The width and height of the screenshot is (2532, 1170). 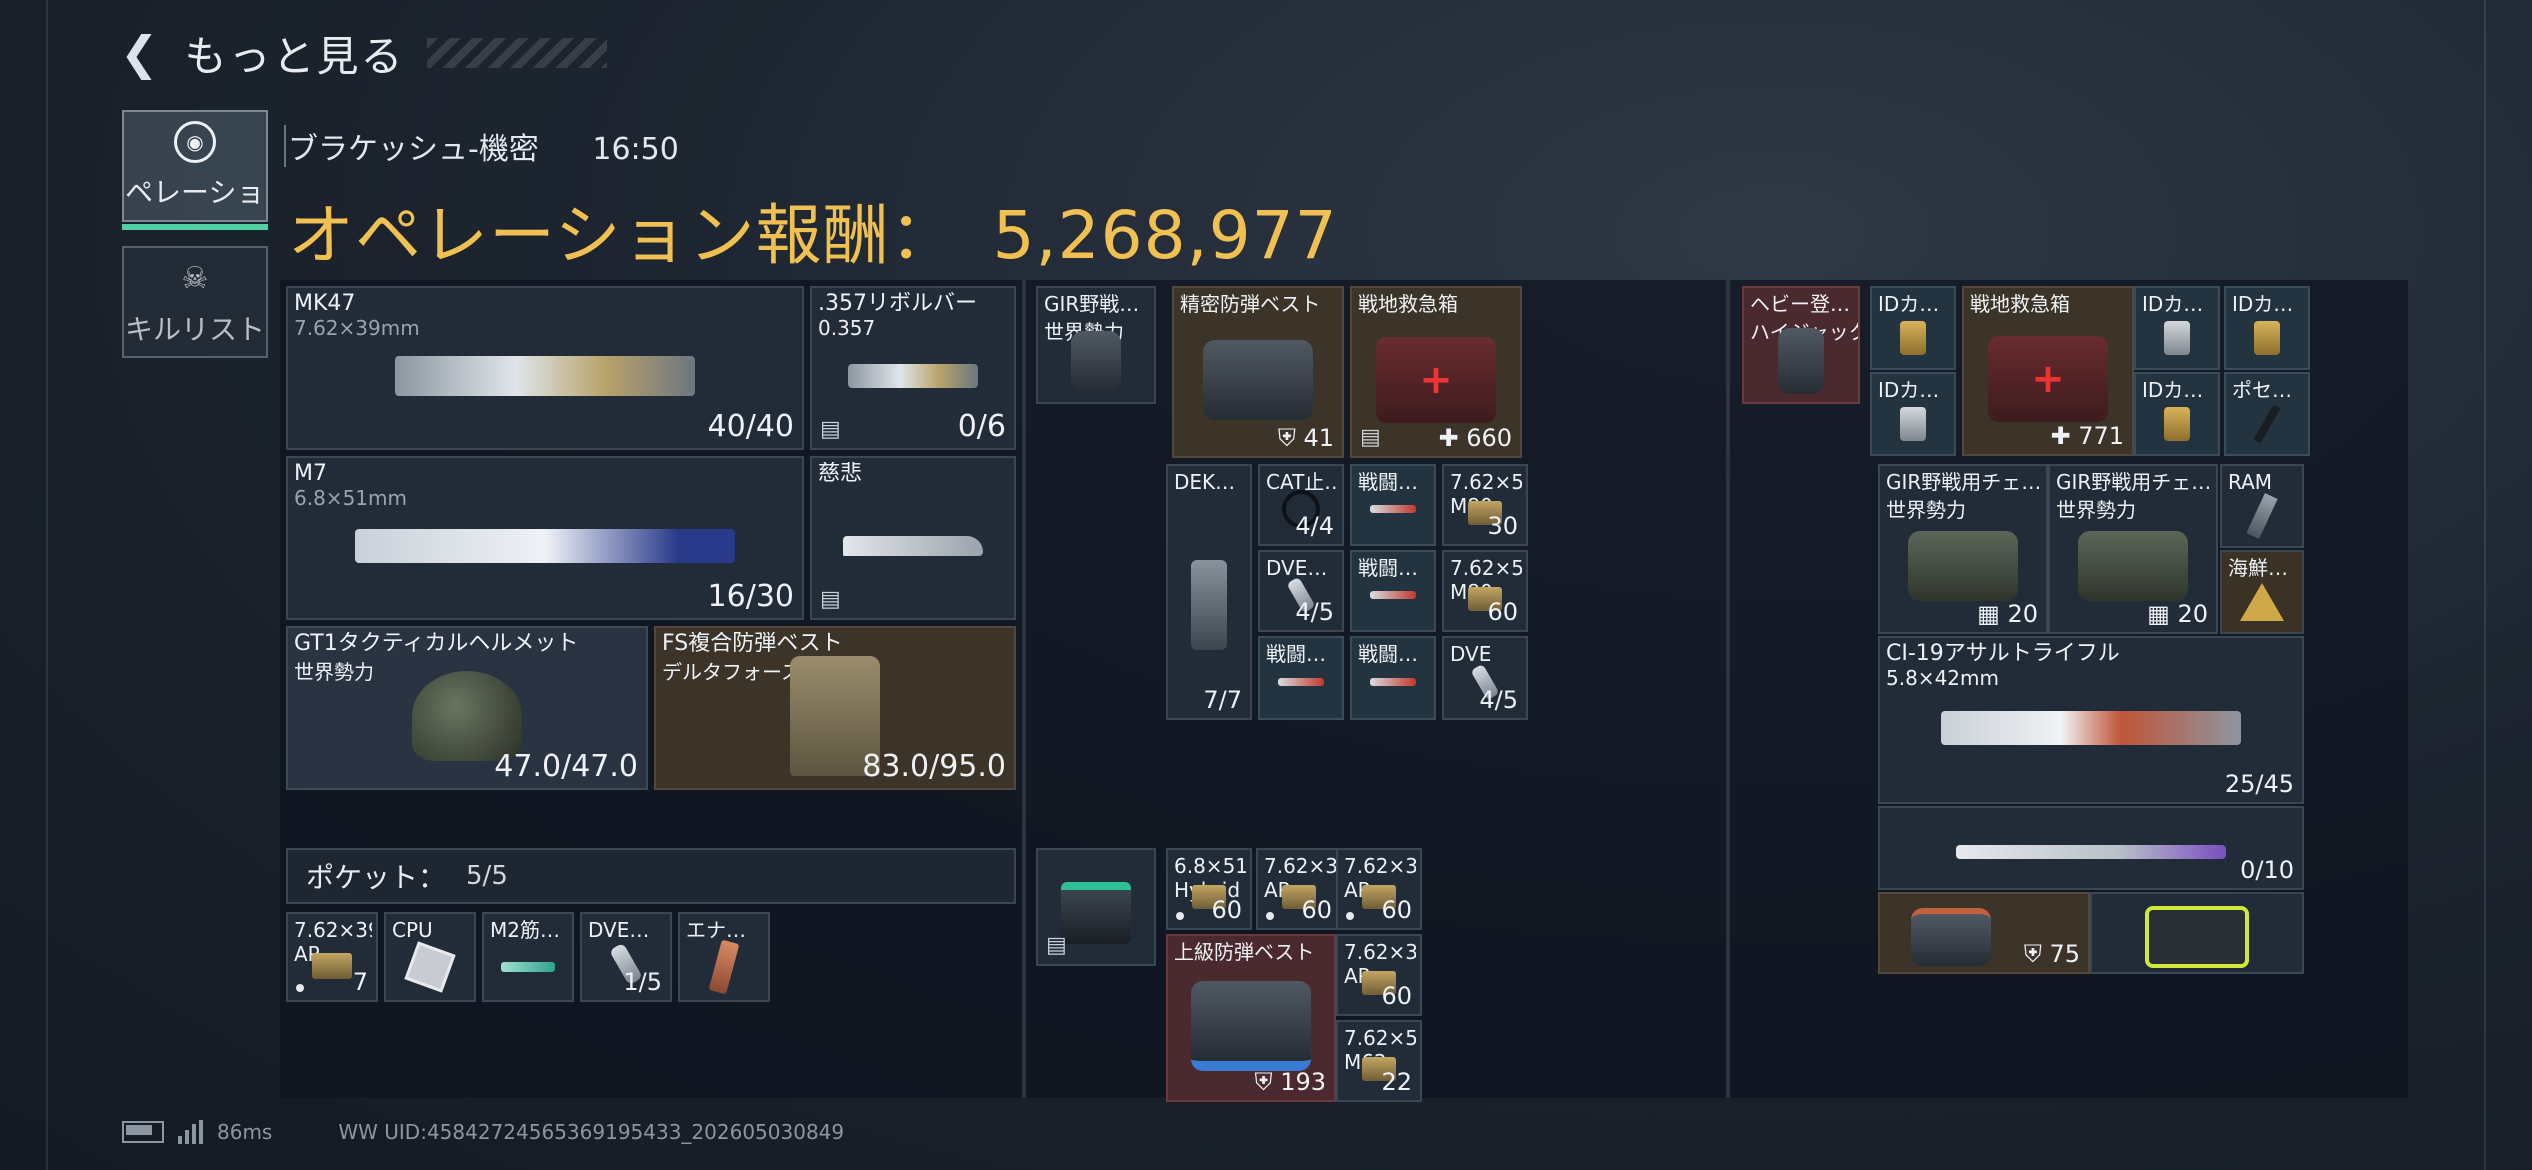 What do you see at coordinates (195, 170) in the screenshot?
I see `tab-operation: ◉ ペレーション` at bounding box center [195, 170].